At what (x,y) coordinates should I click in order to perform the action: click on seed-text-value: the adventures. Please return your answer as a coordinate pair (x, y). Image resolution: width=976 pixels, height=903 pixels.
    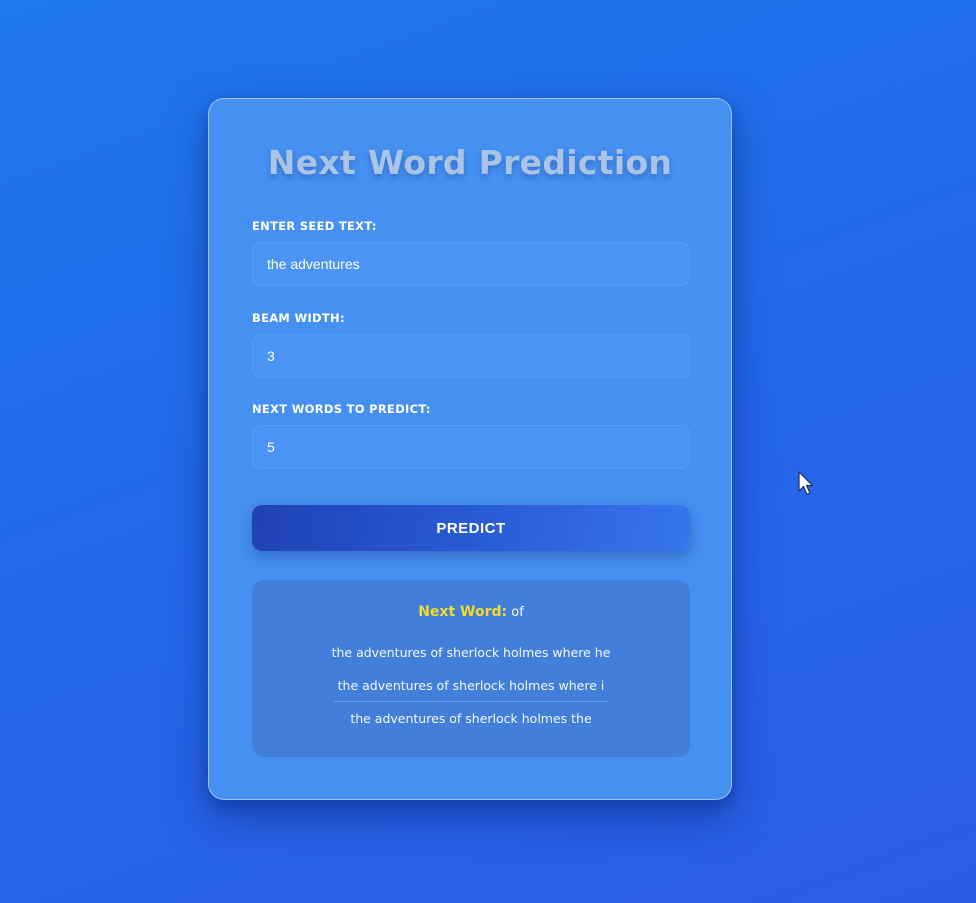
    Looking at the image, I should click on (313, 264).